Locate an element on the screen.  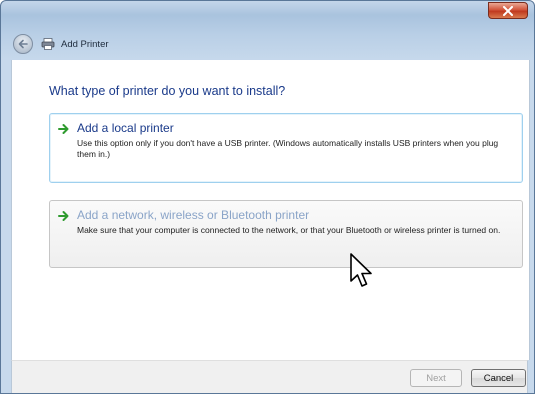
mouse-cursor-icon is located at coordinates (361, 270).